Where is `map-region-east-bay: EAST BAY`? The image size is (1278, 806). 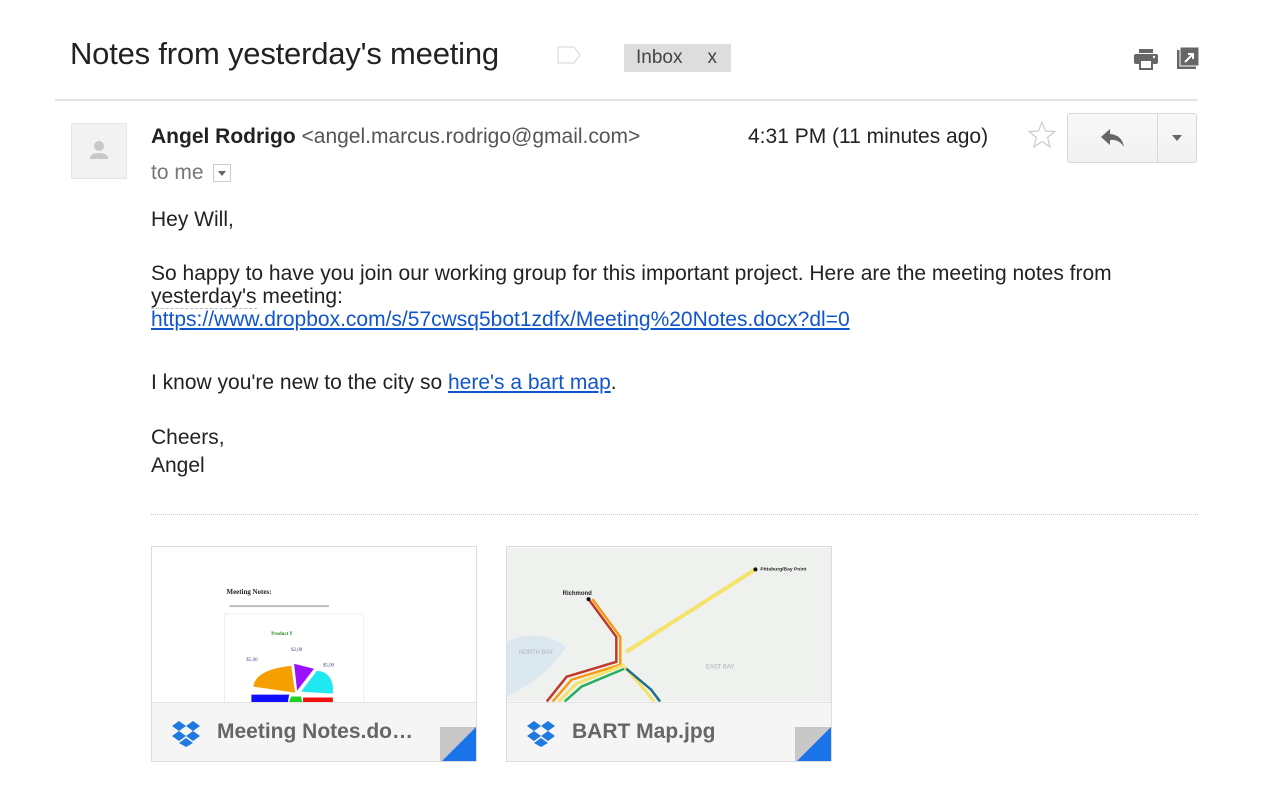
map-region-east-bay: EAST BAY is located at coordinates (720, 668).